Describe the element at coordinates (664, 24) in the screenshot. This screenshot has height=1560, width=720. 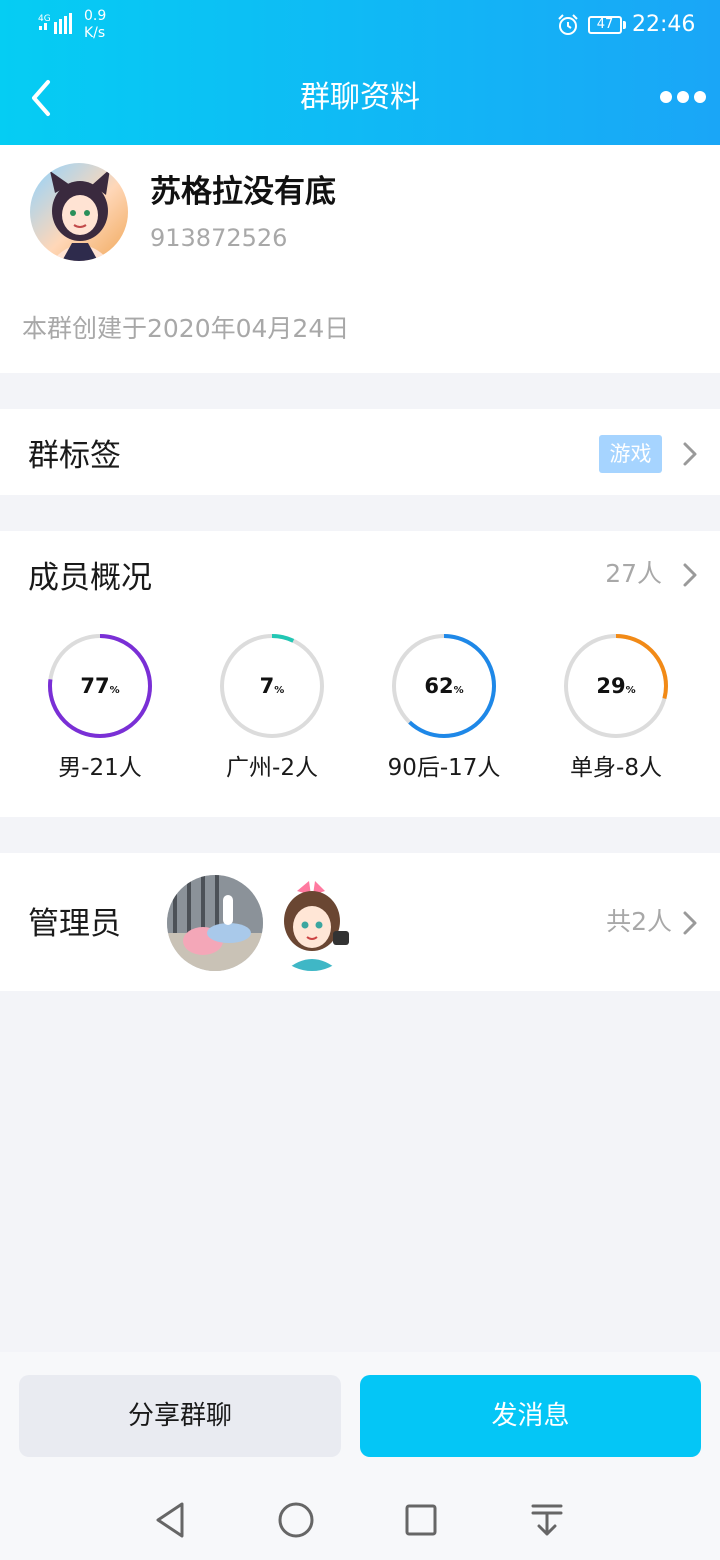
I see `status-time: 22:46` at that location.